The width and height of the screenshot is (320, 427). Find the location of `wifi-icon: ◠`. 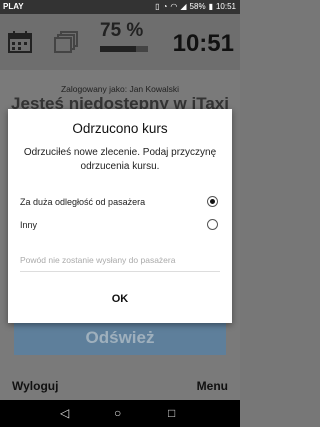

wifi-icon: ◠ is located at coordinates (174, 6).